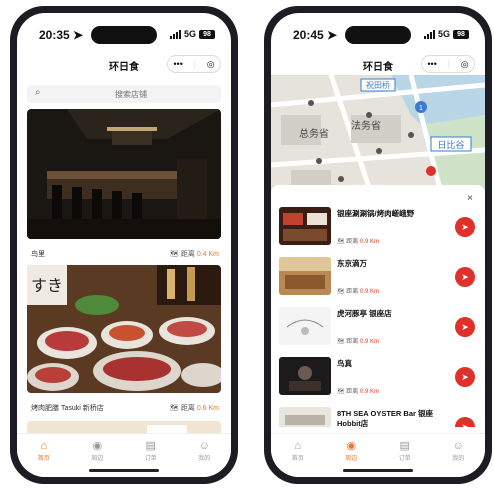 The height and width of the screenshot is (490, 494). What do you see at coordinates (421, 108) in the screenshot?
I see `map-label: 1` at bounding box center [421, 108].